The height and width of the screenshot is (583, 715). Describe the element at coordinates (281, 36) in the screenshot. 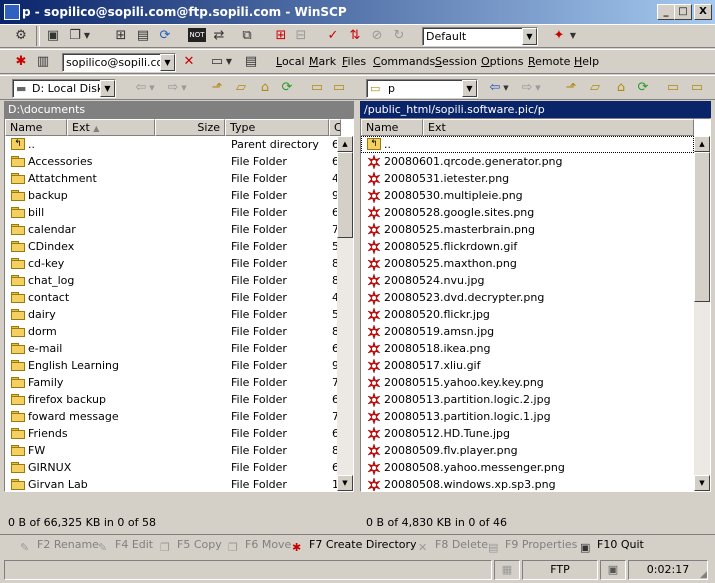

I see `select-plus-icon: ⊞` at that location.